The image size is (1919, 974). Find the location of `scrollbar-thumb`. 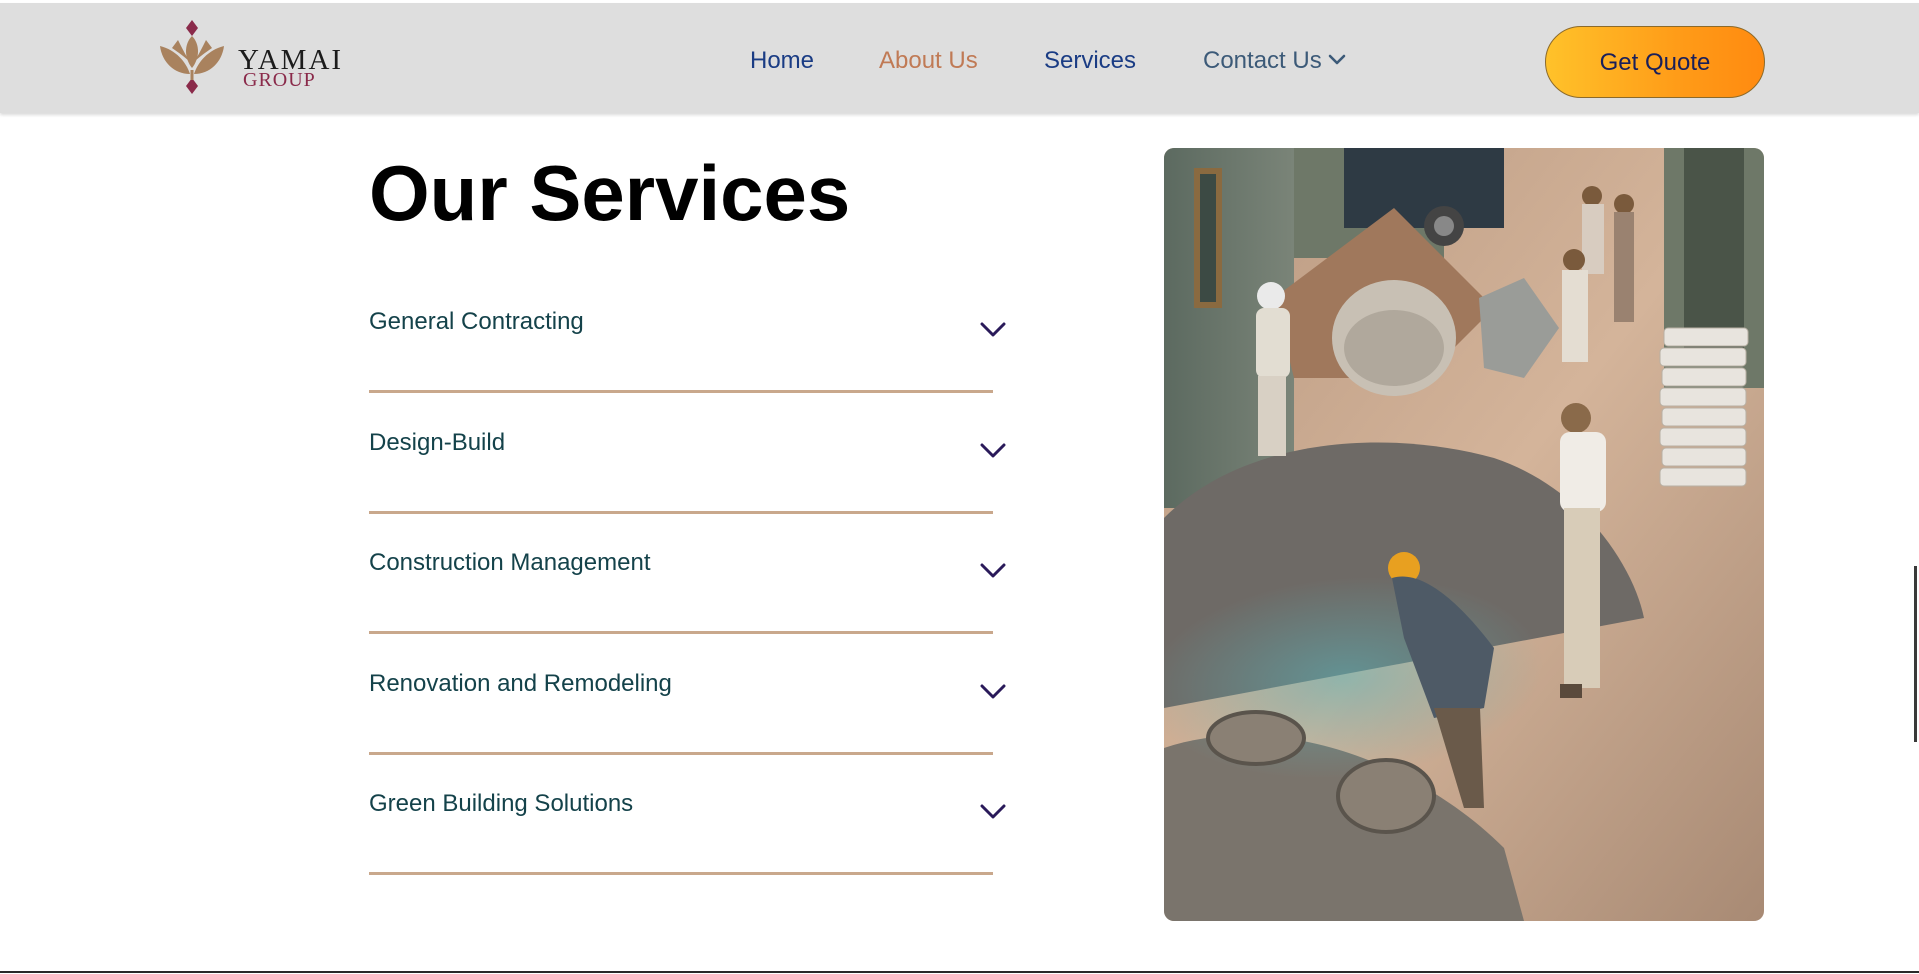

scrollbar-thumb is located at coordinates (1915, 654).